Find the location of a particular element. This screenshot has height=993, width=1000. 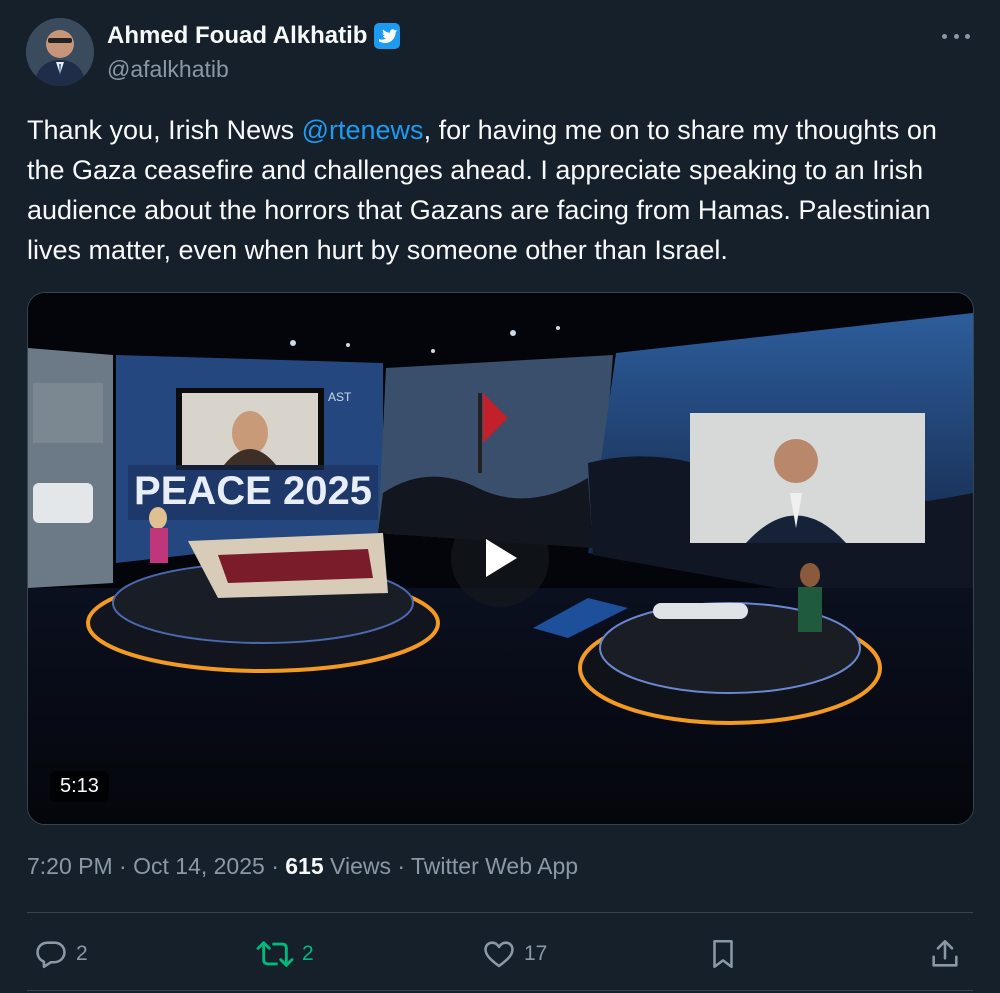

retweet-count: 2 is located at coordinates (308, 953).